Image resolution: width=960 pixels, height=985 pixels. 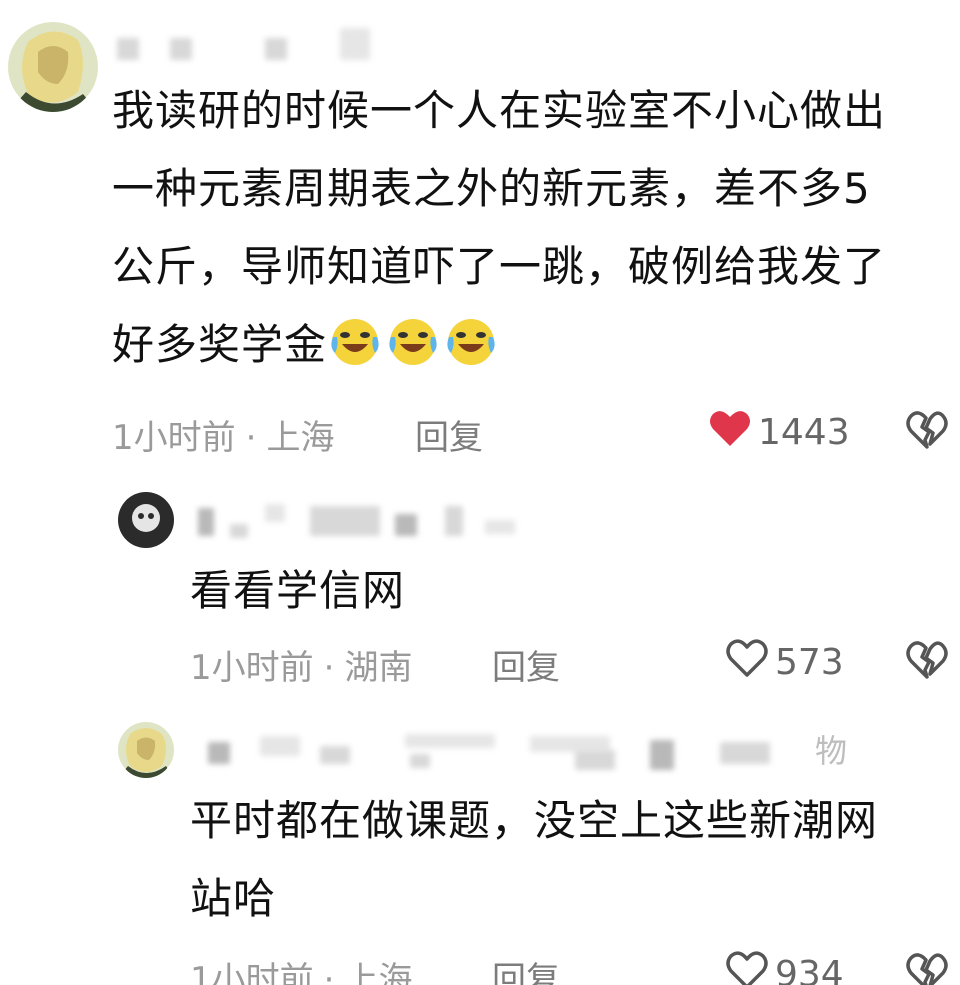 I want to click on comment-text-segment: 好多奖学金, so click(x=220, y=344).